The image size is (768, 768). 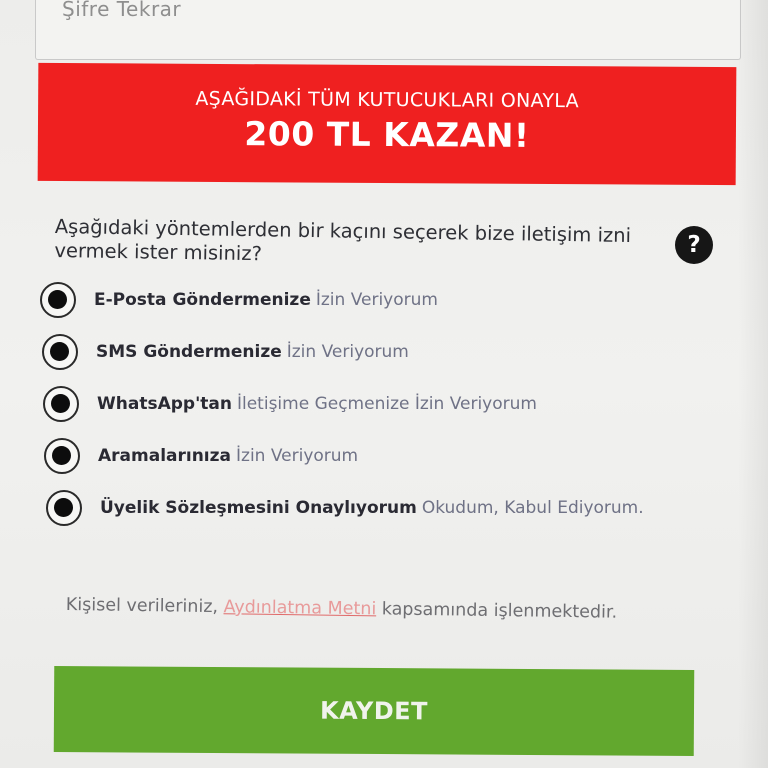 What do you see at coordinates (258, 508) in the screenshot?
I see `option-label: Üyelik Sözleşmesini Onaylıyorum` at bounding box center [258, 508].